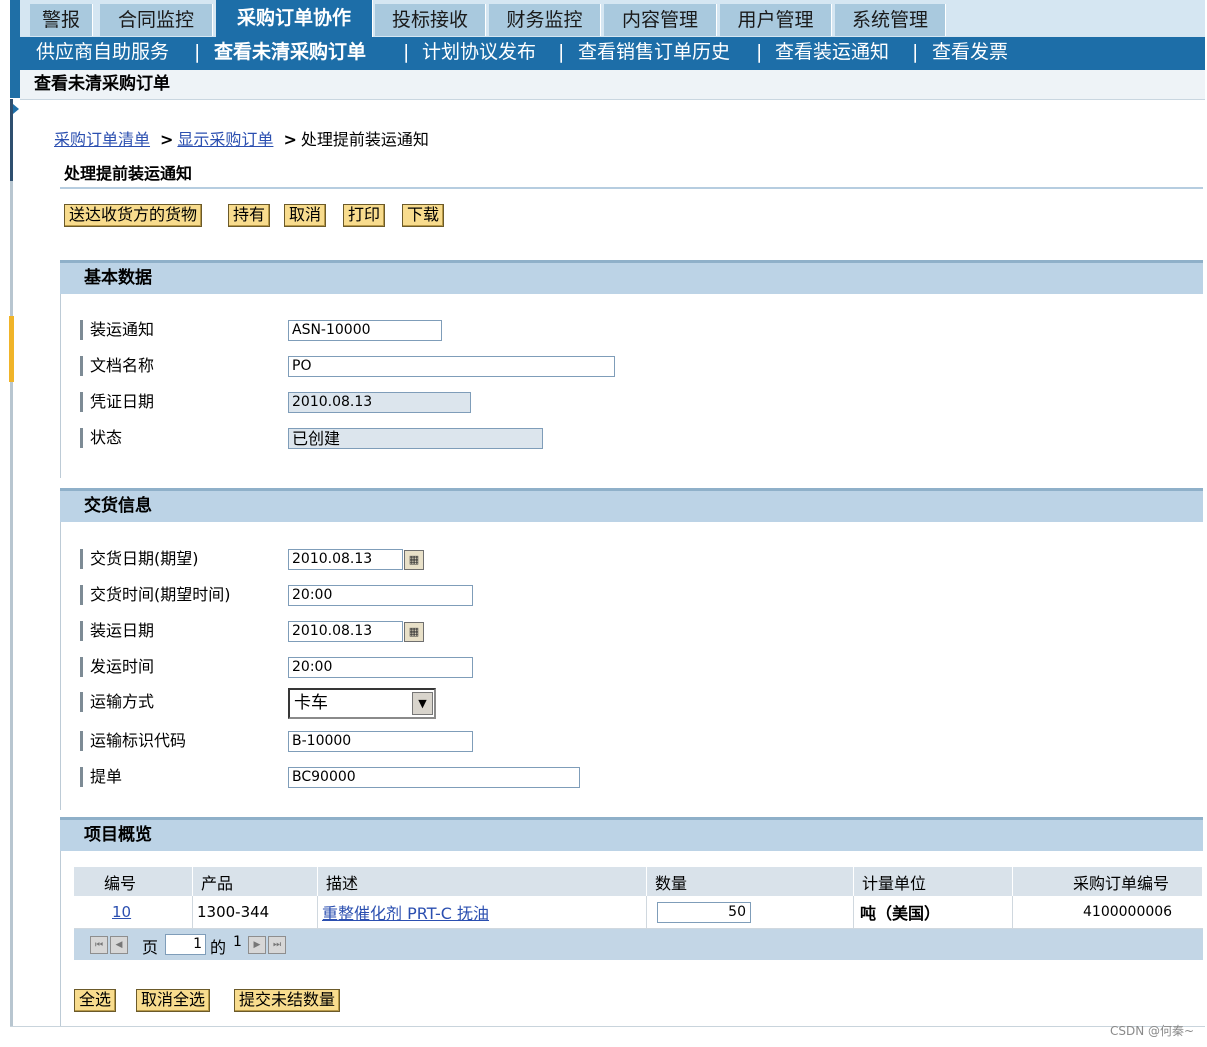 The height and width of the screenshot is (1047, 1207). Describe the element at coordinates (225, 139) in the screenshot. I see `breadcrumb-show-po: 显示采购订单` at that location.